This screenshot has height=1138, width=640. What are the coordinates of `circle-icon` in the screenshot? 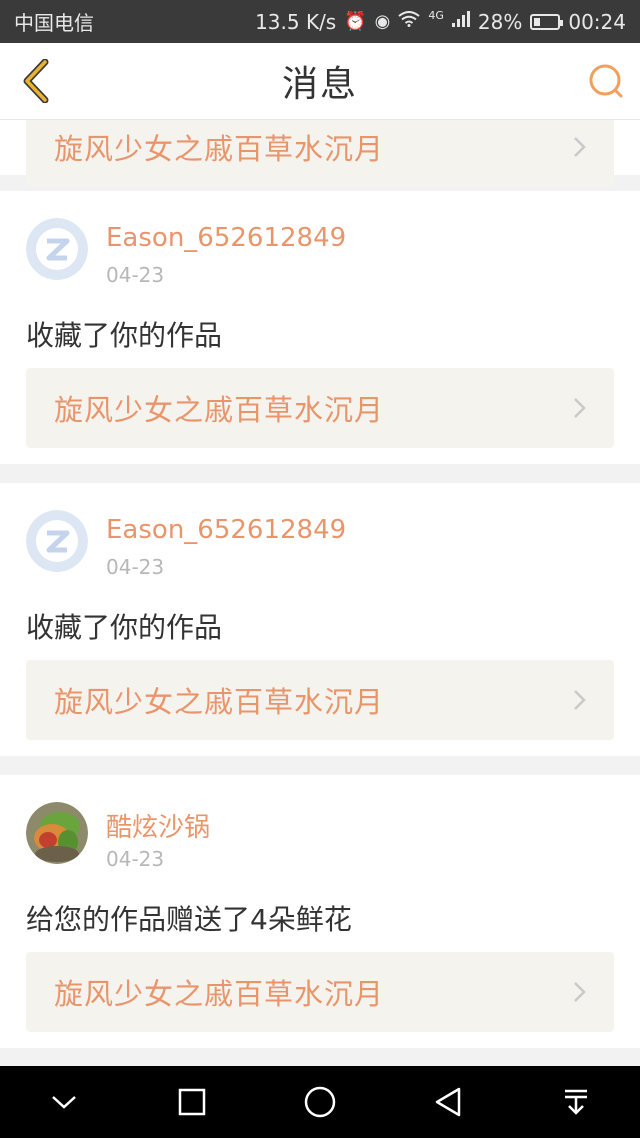 It's located at (320, 1102).